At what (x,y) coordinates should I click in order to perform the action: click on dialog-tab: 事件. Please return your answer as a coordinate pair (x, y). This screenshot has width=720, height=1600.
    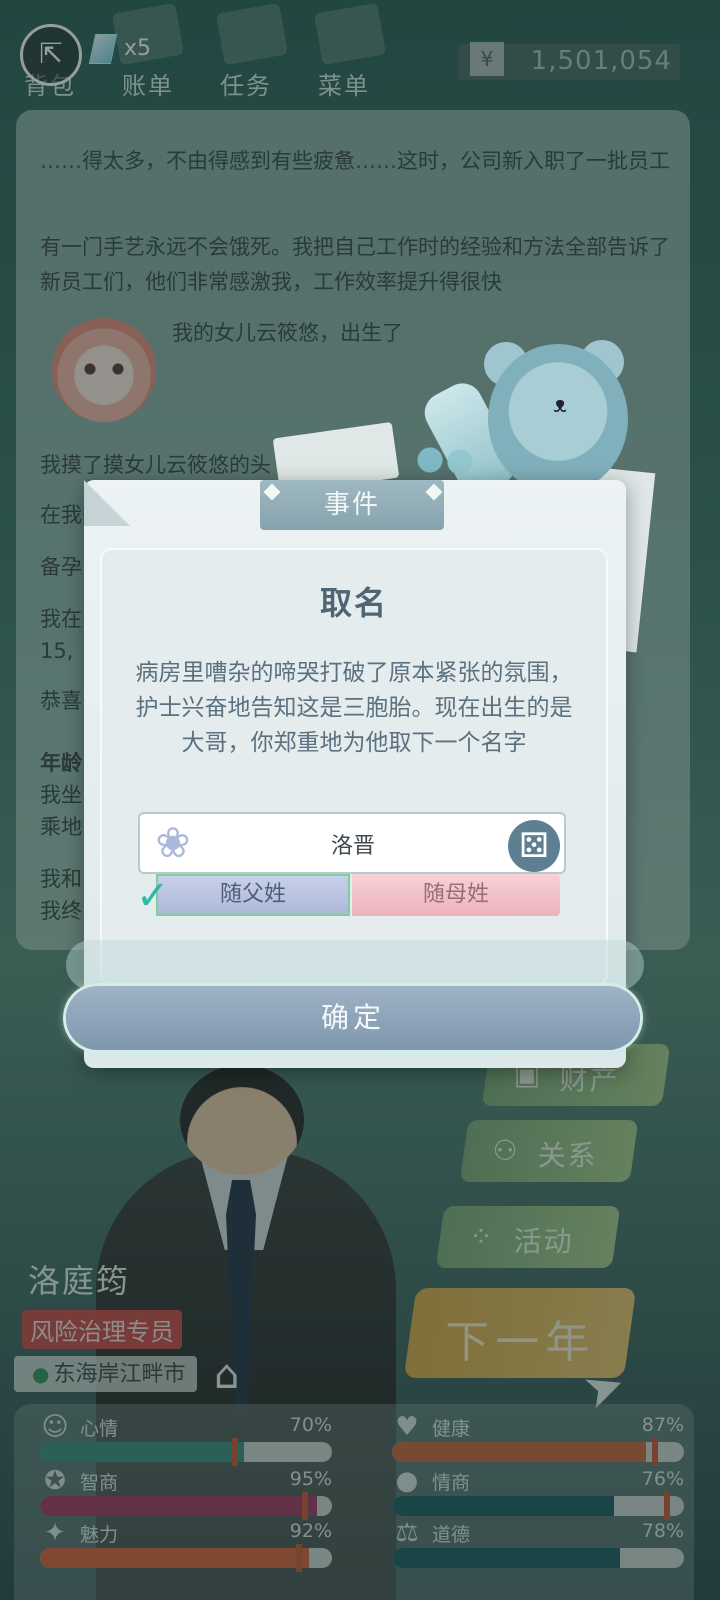
    Looking at the image, I should click on (352, 505).